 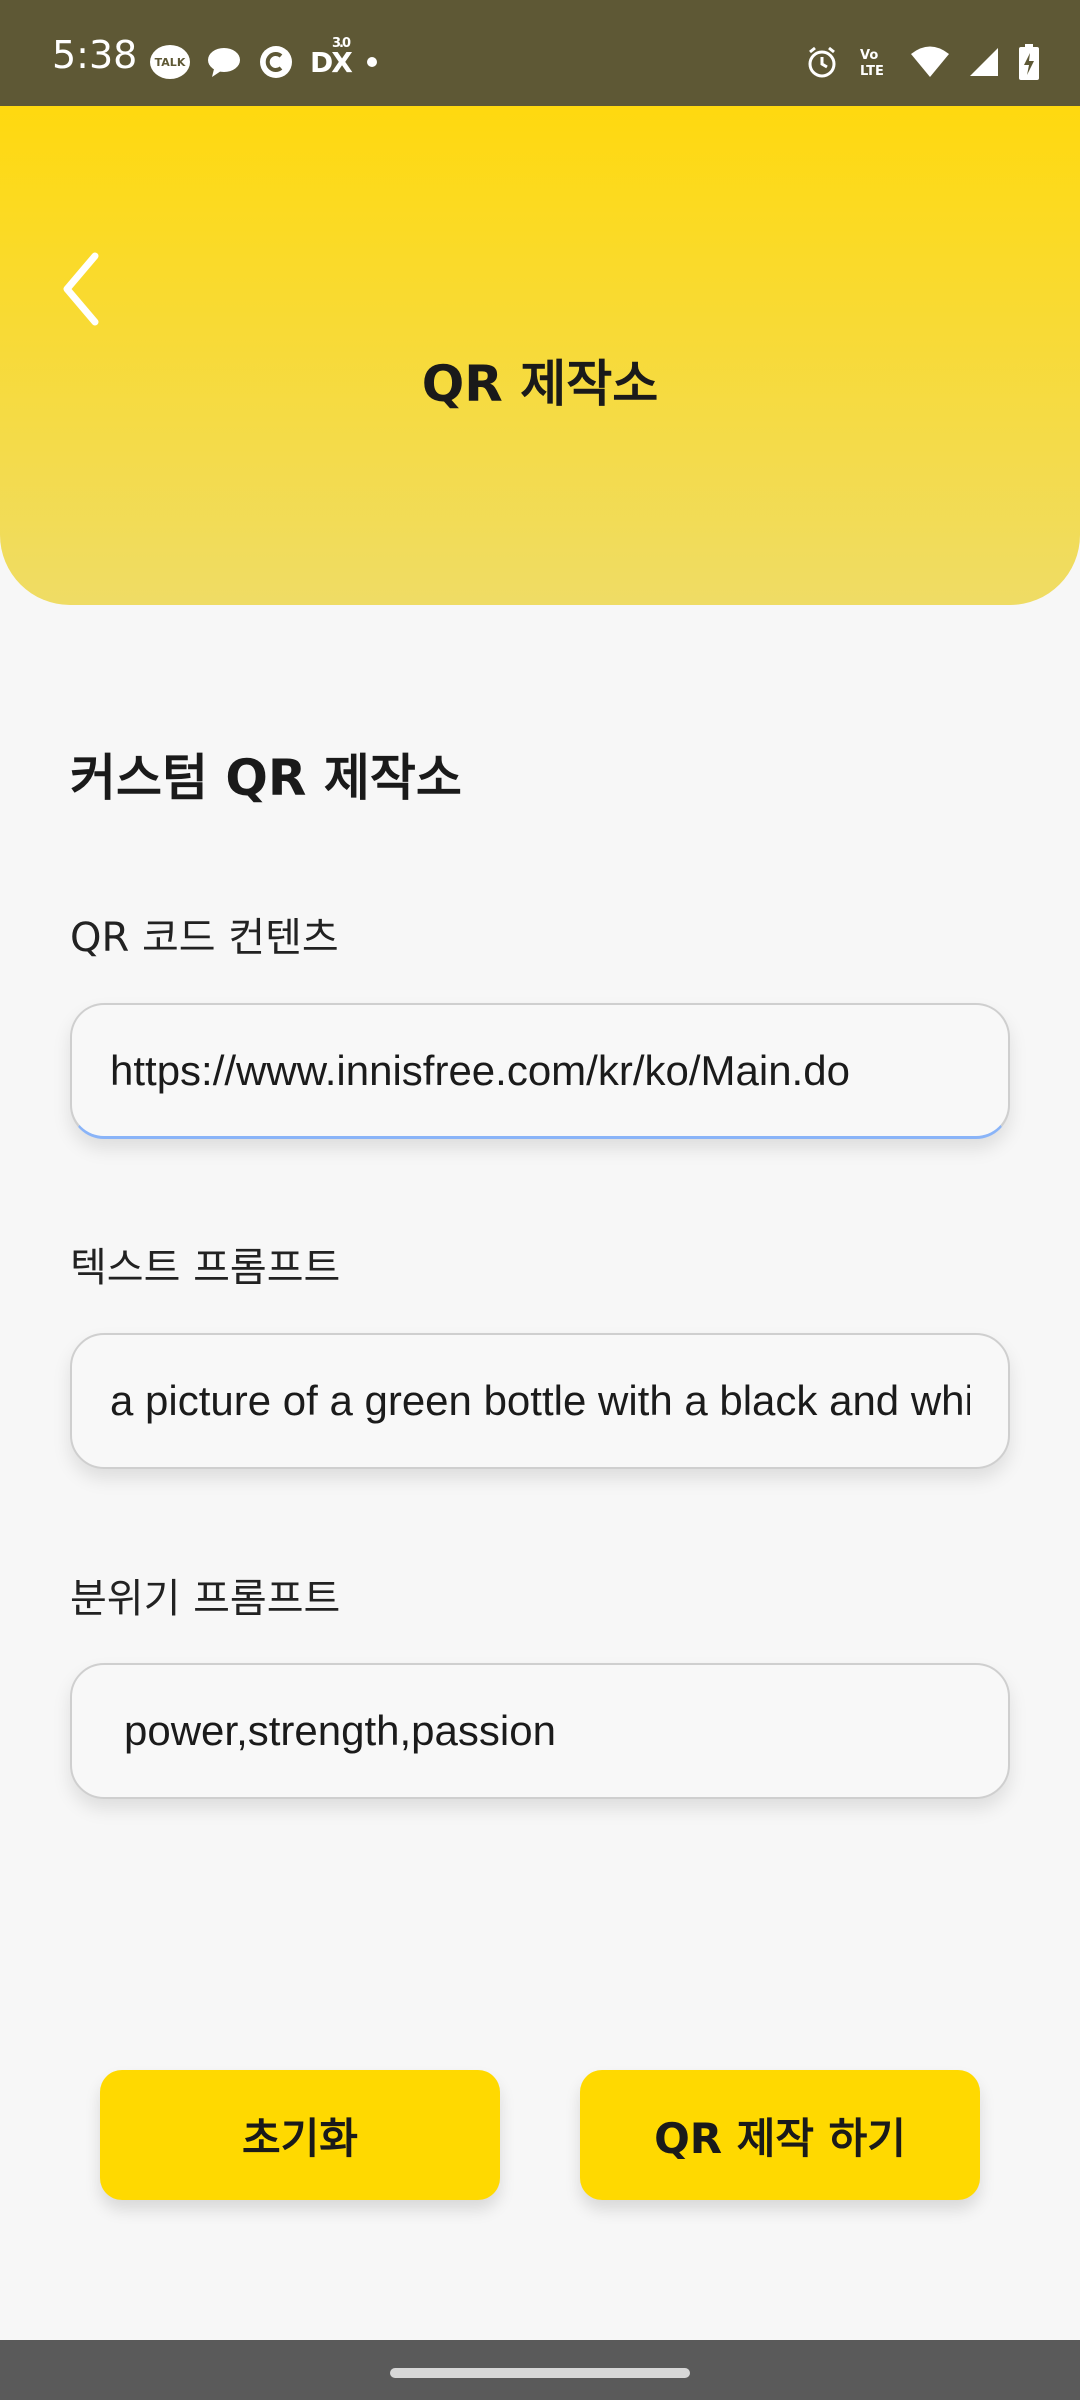 I want to click on cellular-signal-icon, so click(x=984, y=62).